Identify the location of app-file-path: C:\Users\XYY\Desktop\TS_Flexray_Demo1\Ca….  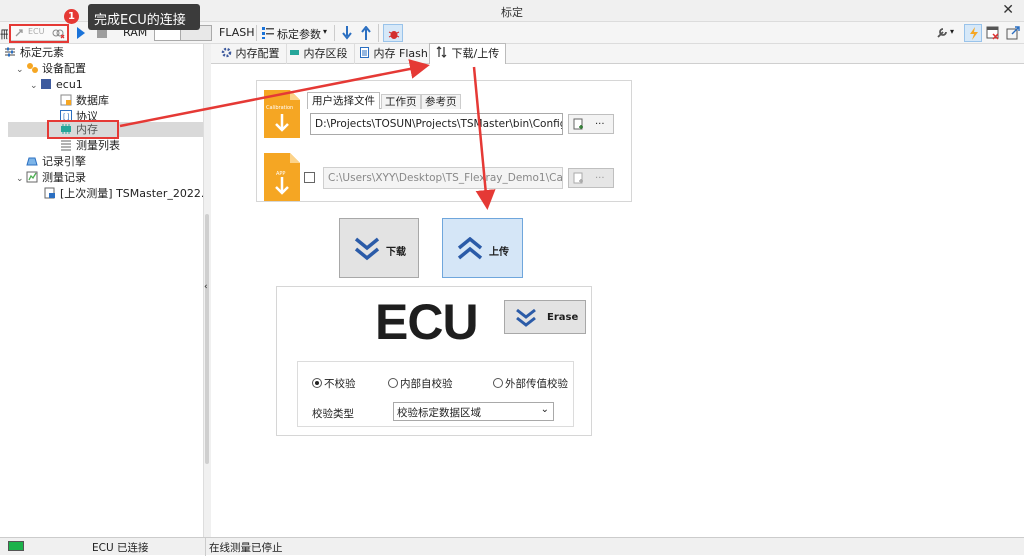
(443, 178).